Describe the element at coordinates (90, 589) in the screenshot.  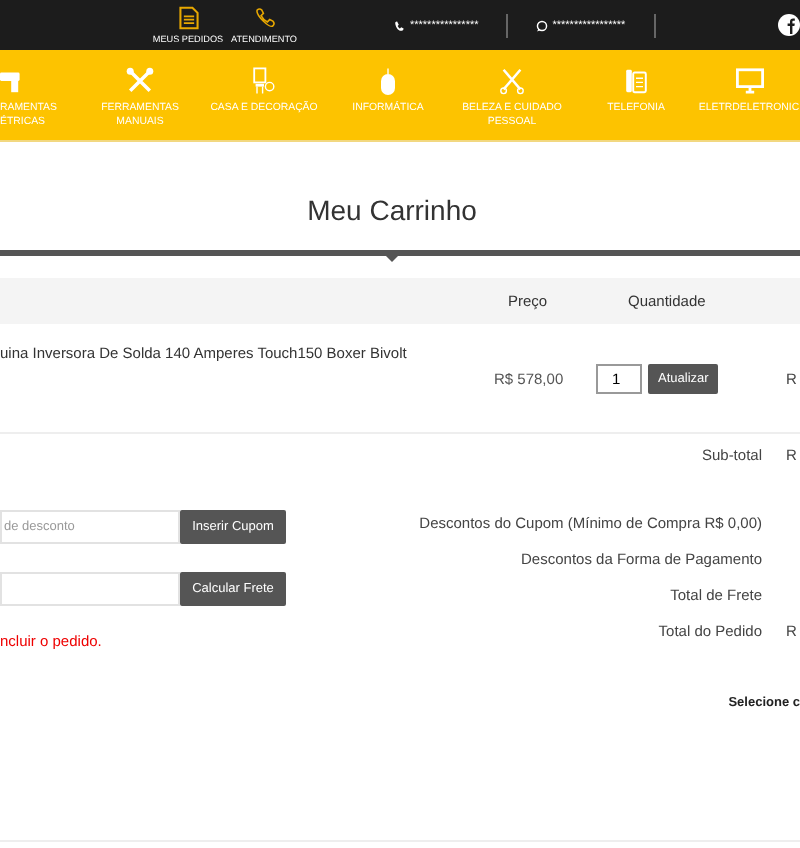
I see `shipping-field` at that location.